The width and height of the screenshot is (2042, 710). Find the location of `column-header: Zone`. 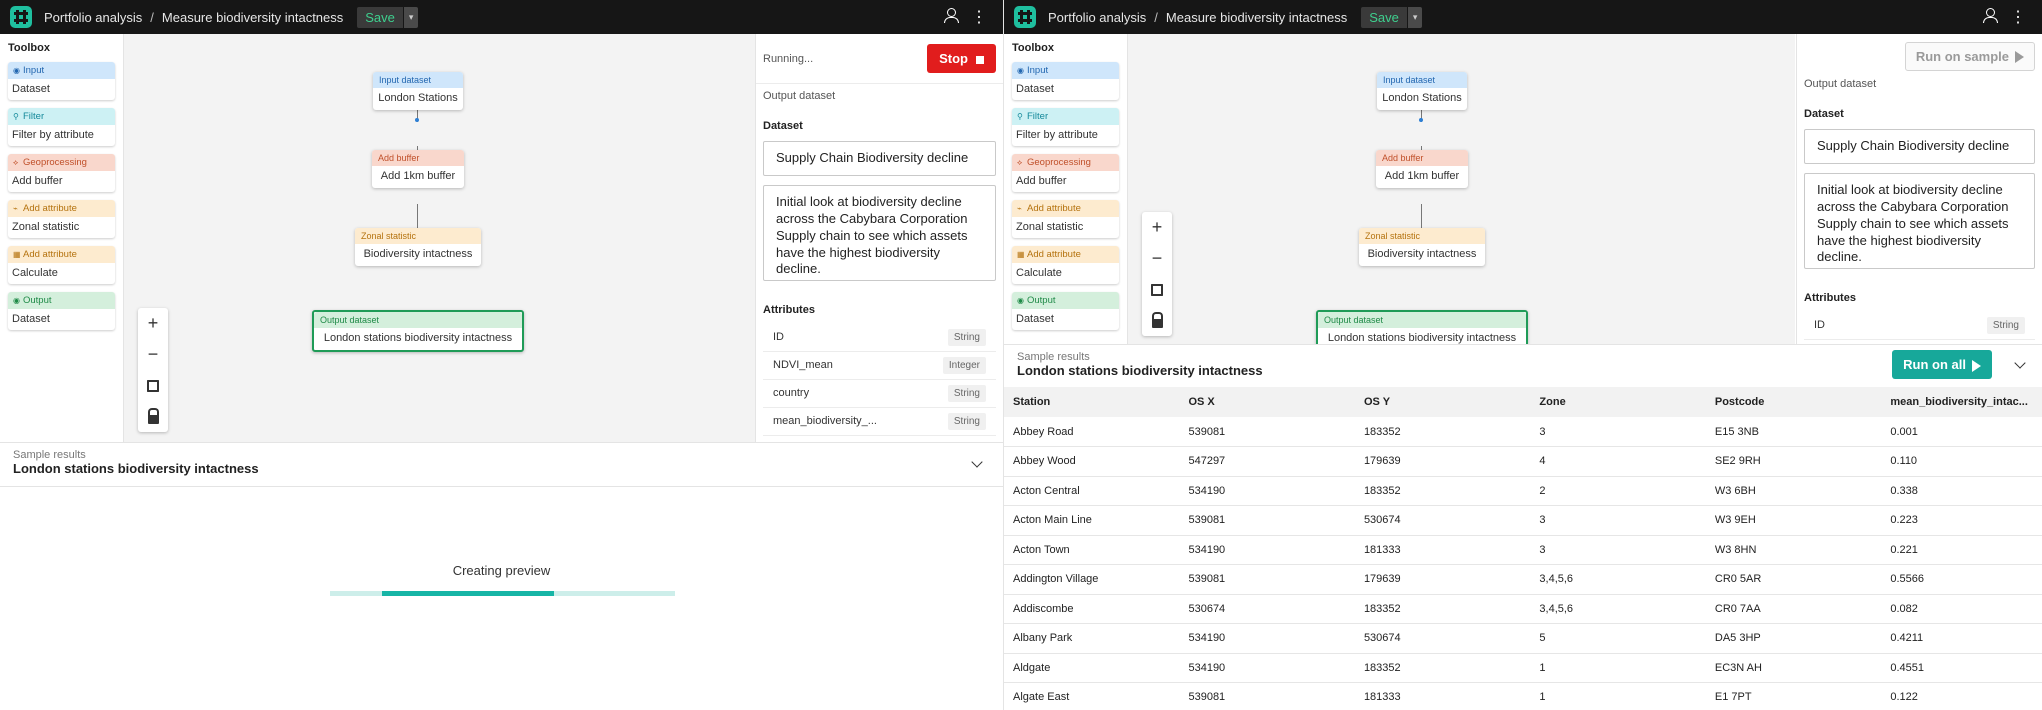

column-header: Zone is located at coordinates (1618, 402).